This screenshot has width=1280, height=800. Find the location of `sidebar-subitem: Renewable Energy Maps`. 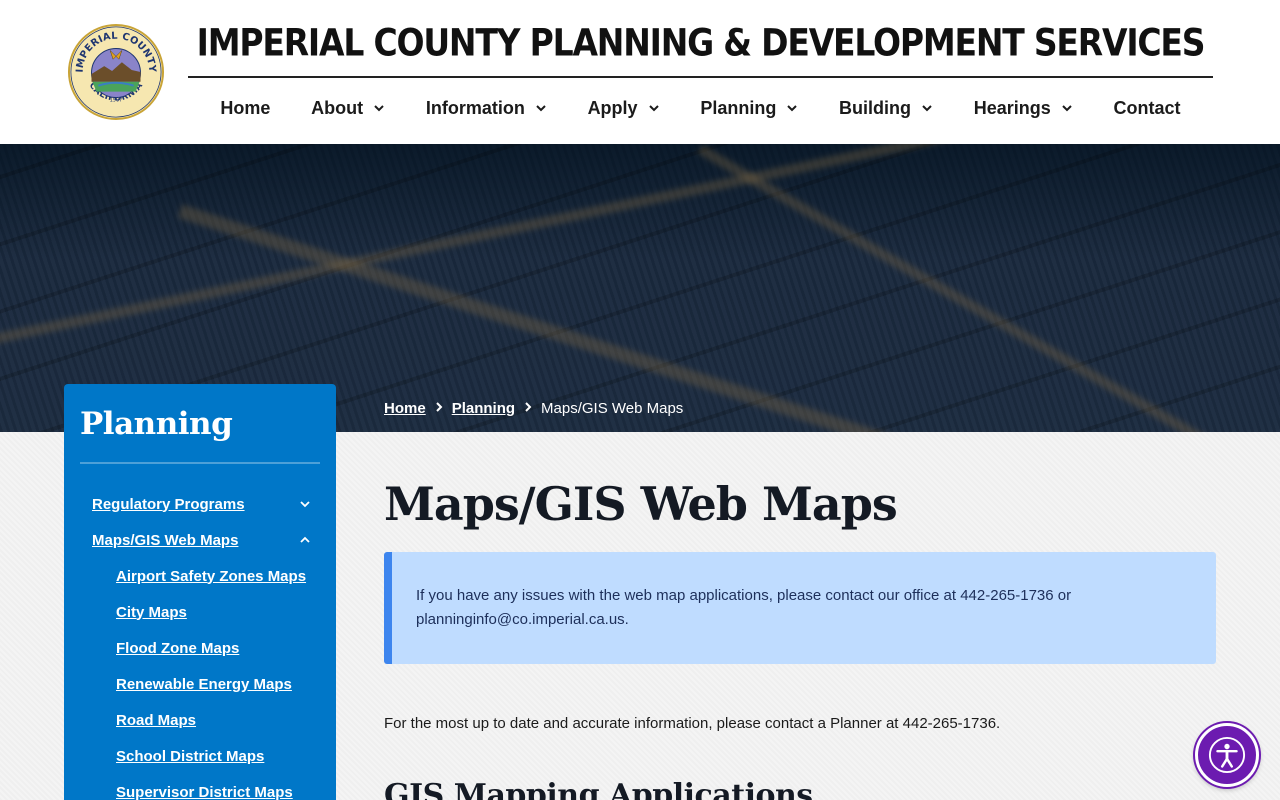

sidebar-subitem: Renewable Energy Maps is located at coordinates (200, 684).